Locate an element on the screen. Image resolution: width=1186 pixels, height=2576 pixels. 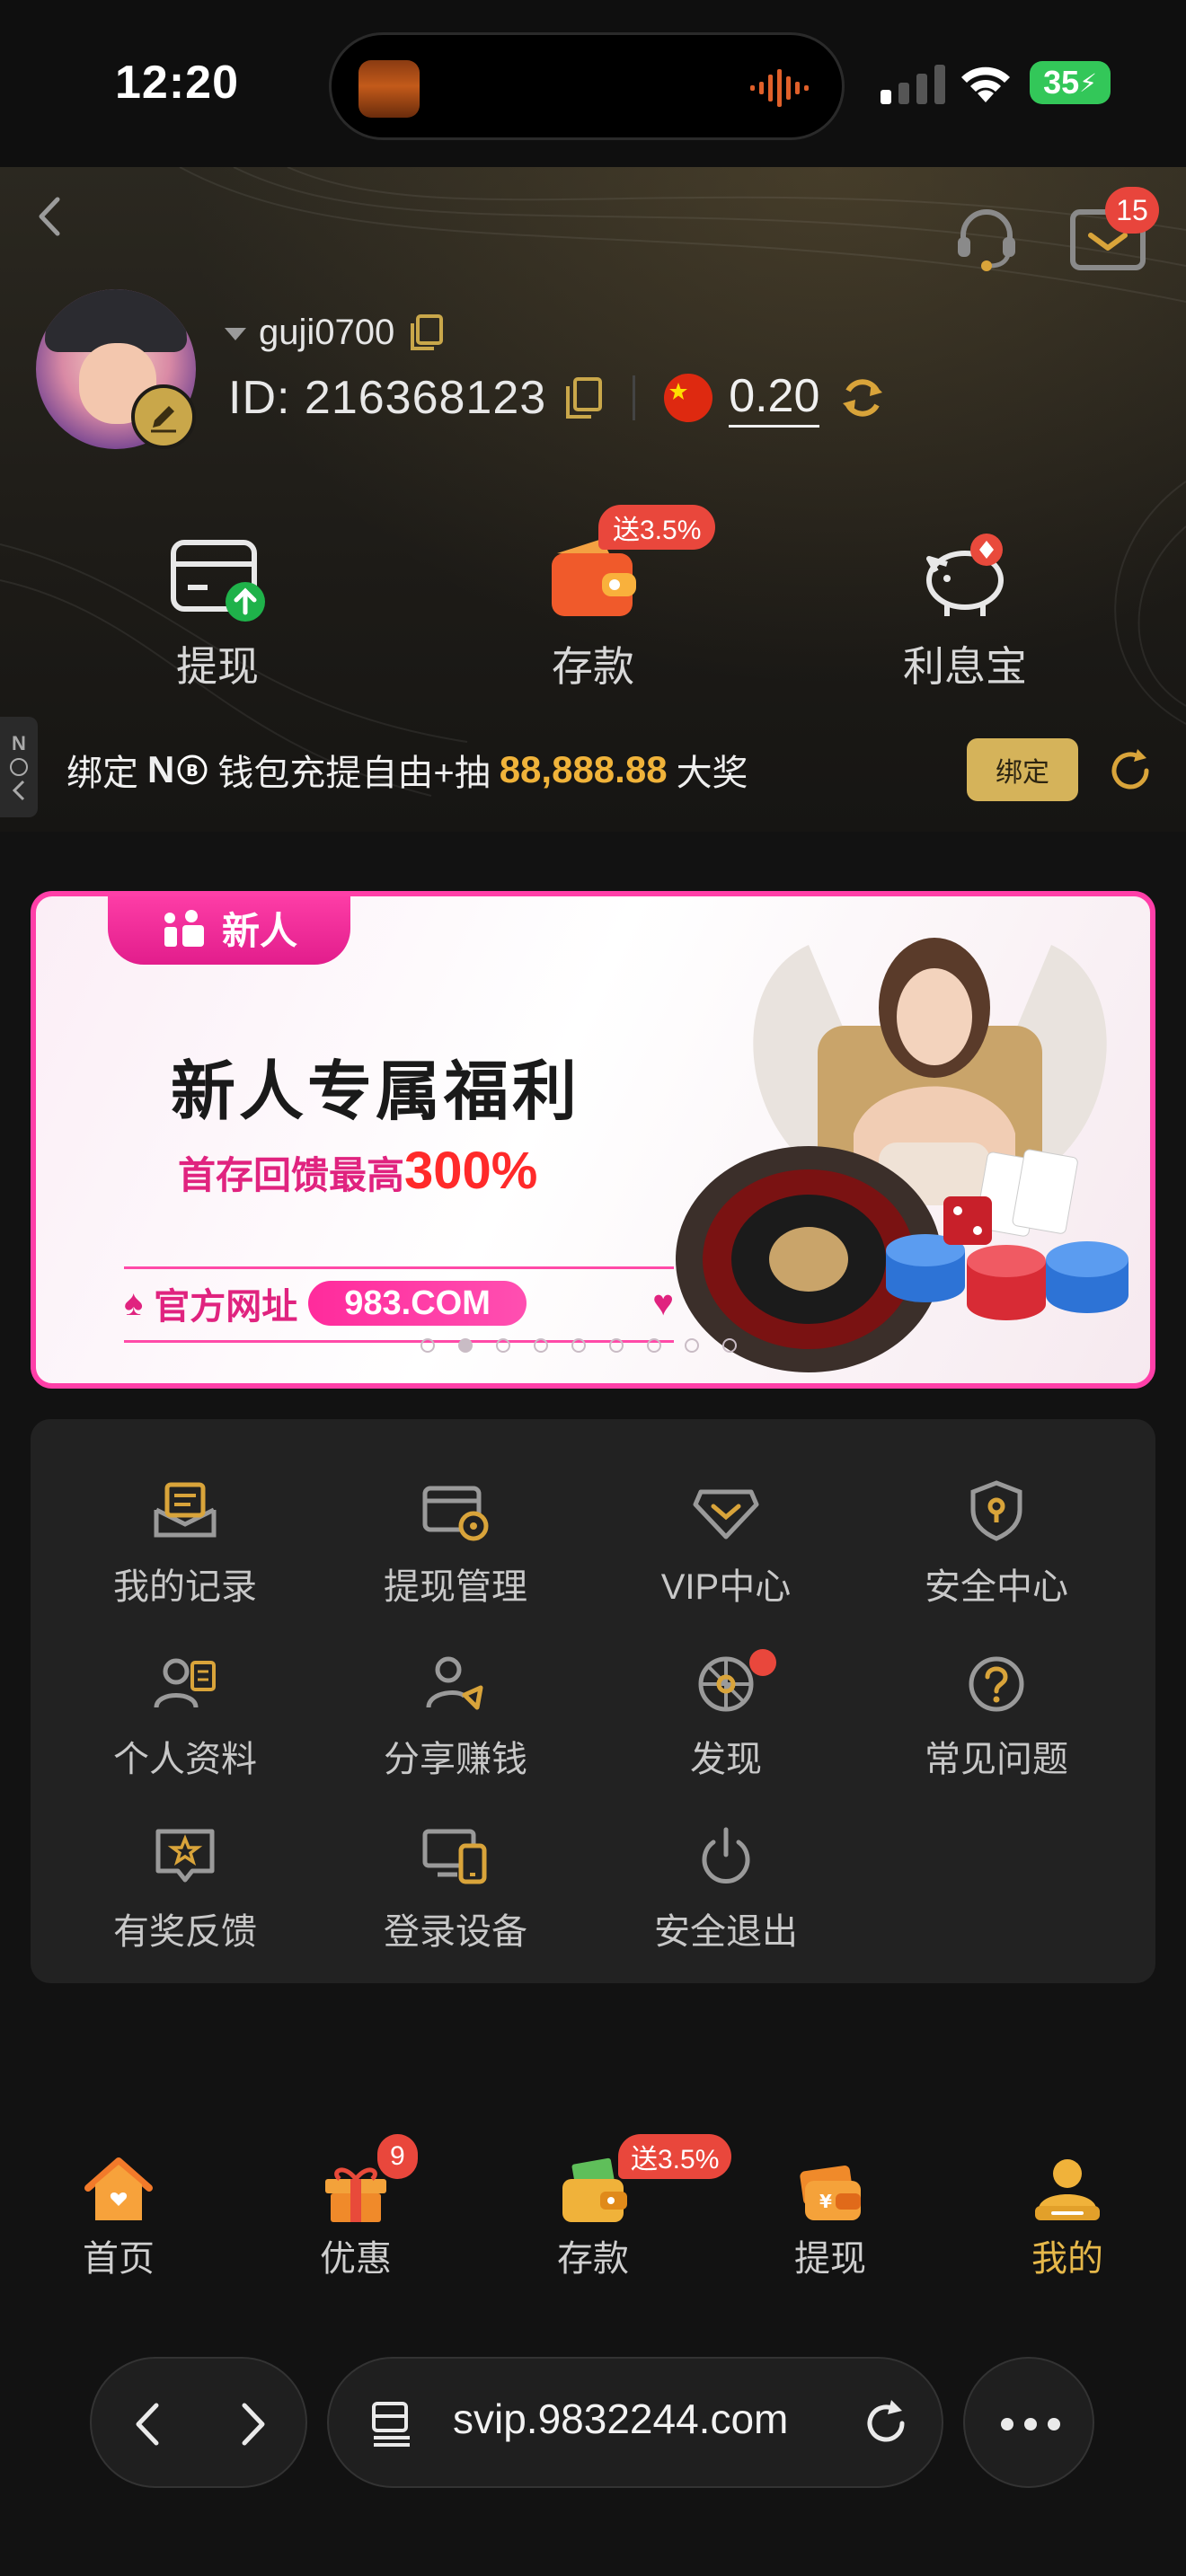
forward-icon is located at coordinates (253, 2424).